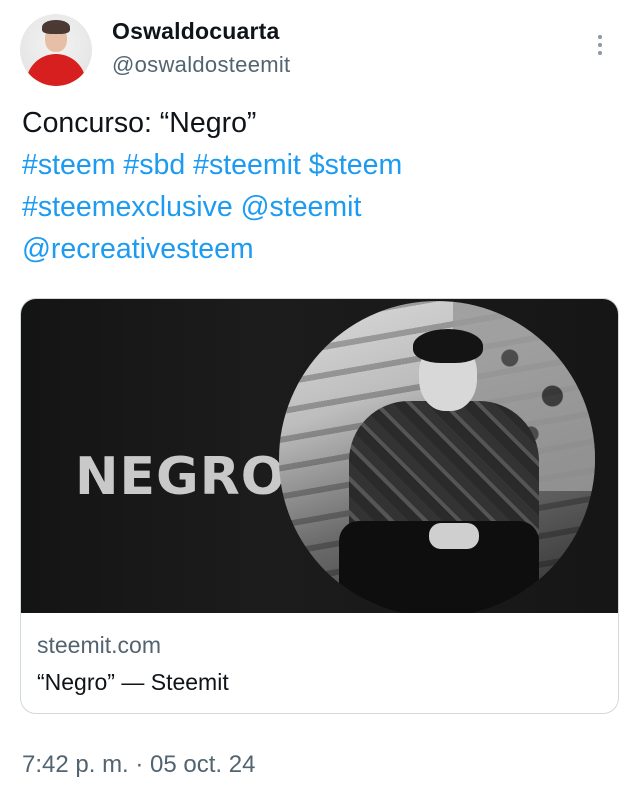 This screenshot has height=788, width=640. I want to click on photo-person-hands, so click(454, 536).